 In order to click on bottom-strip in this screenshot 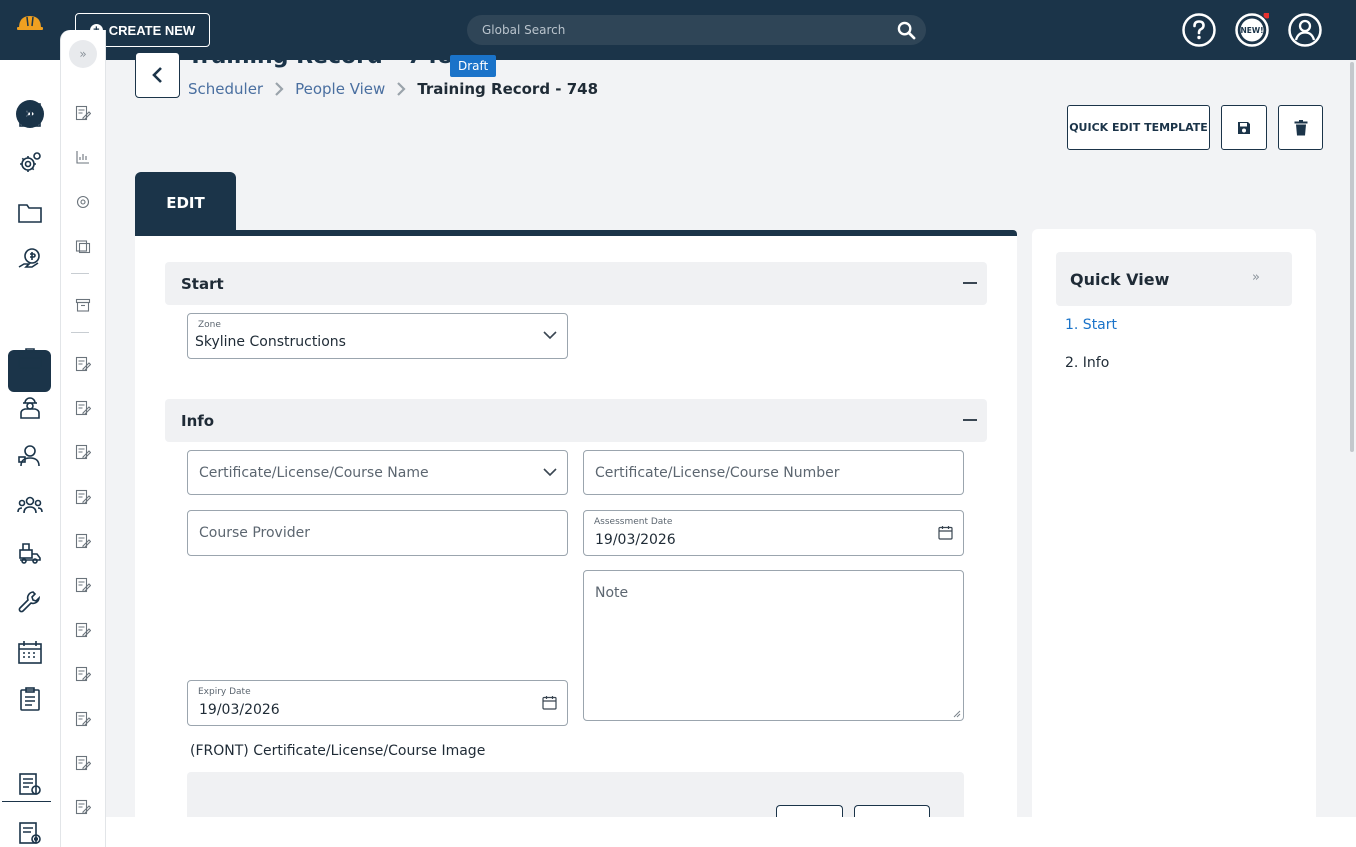, I will do `click(731, 832)`.